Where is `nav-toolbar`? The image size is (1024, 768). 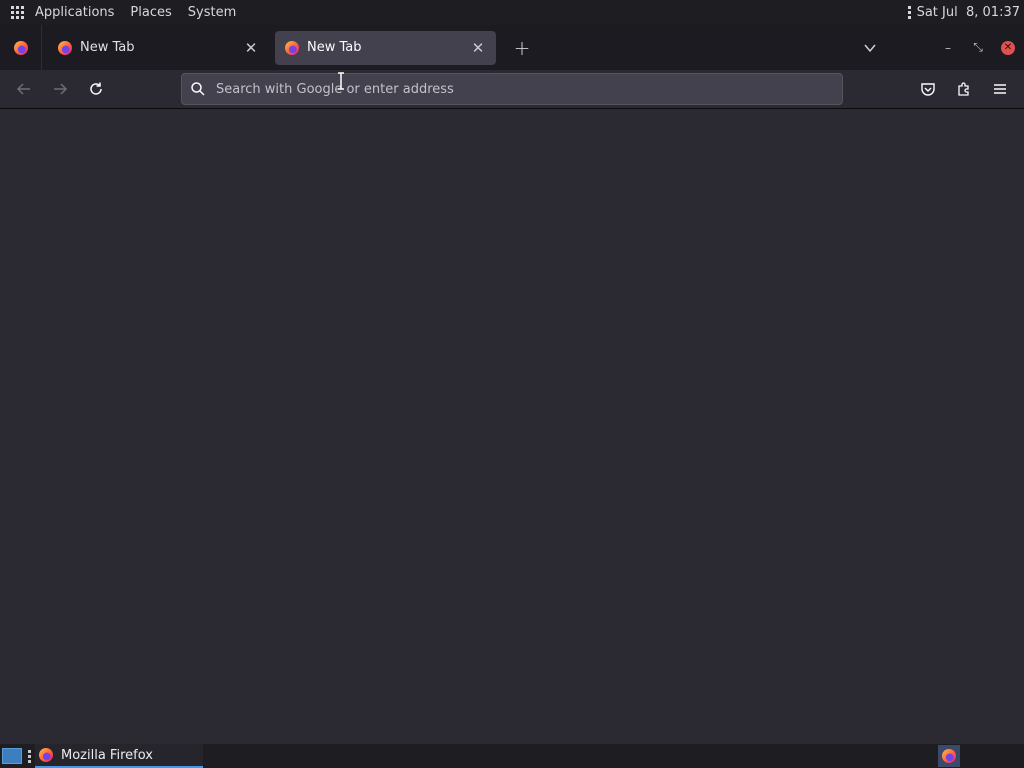
nav-toolbar is located at coordinates (512, 89).